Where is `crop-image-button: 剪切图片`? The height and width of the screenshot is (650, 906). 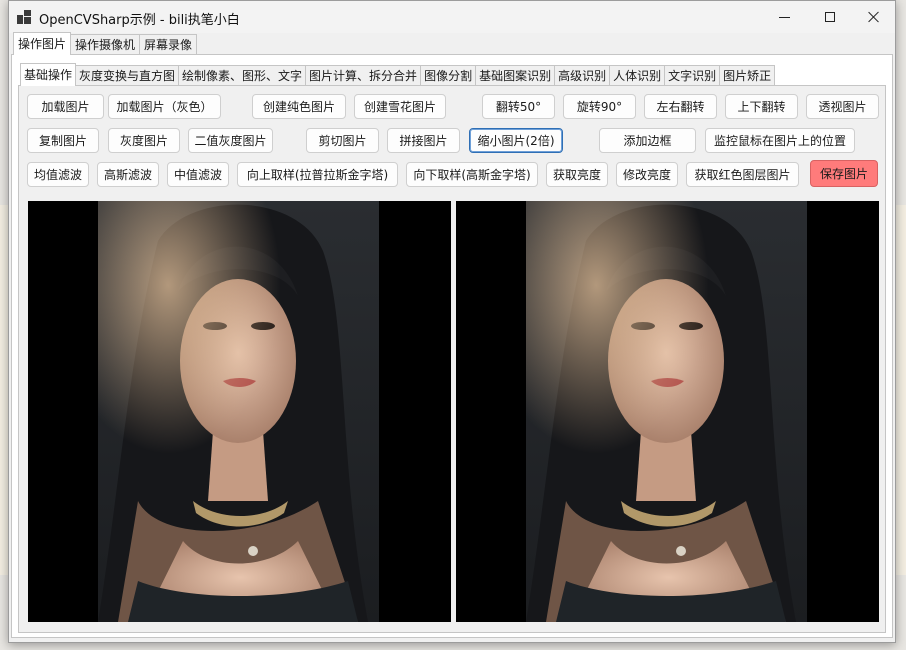
crop-image-button: 剪切图片 is located at coordinates (342, 140).